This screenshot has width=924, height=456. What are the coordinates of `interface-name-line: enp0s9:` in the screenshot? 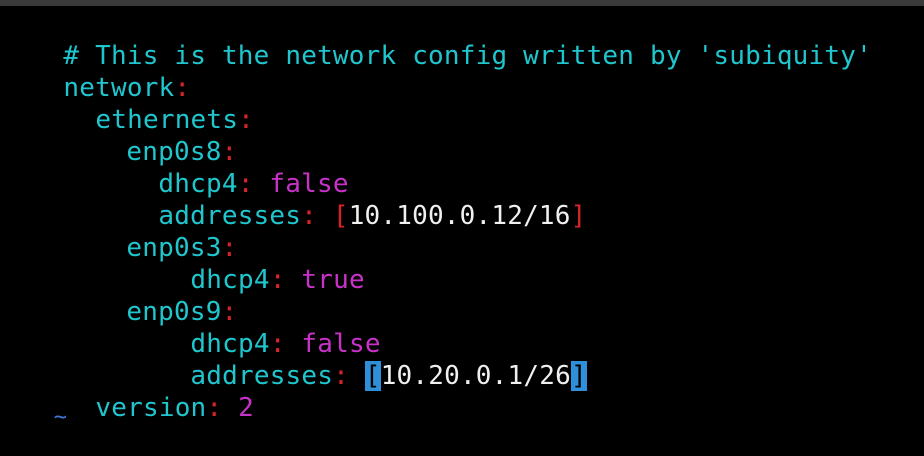 It's located at (150, 295).